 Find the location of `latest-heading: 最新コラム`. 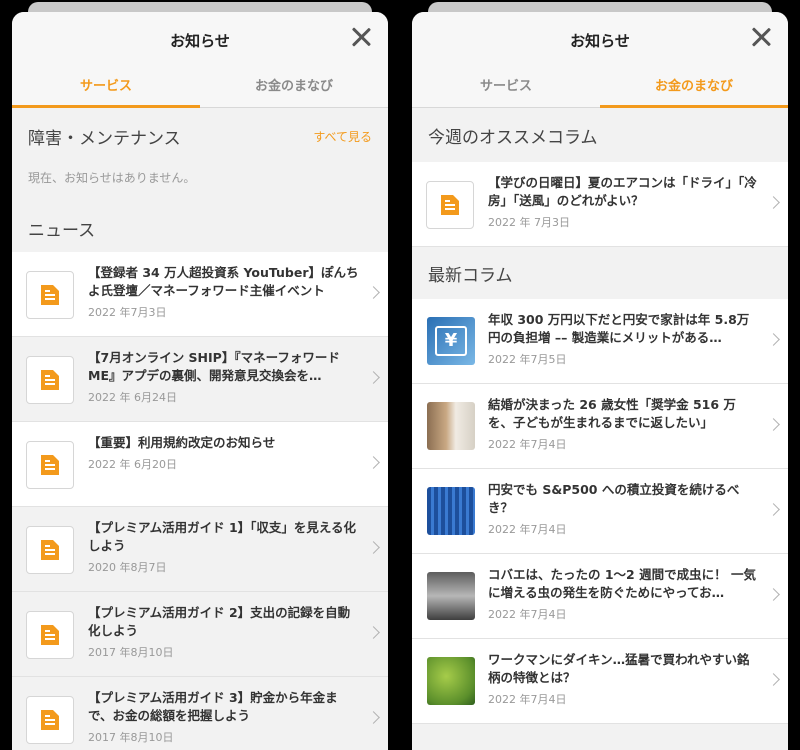

latest-heading: 最新コラム is located at coordinates (470, 275).